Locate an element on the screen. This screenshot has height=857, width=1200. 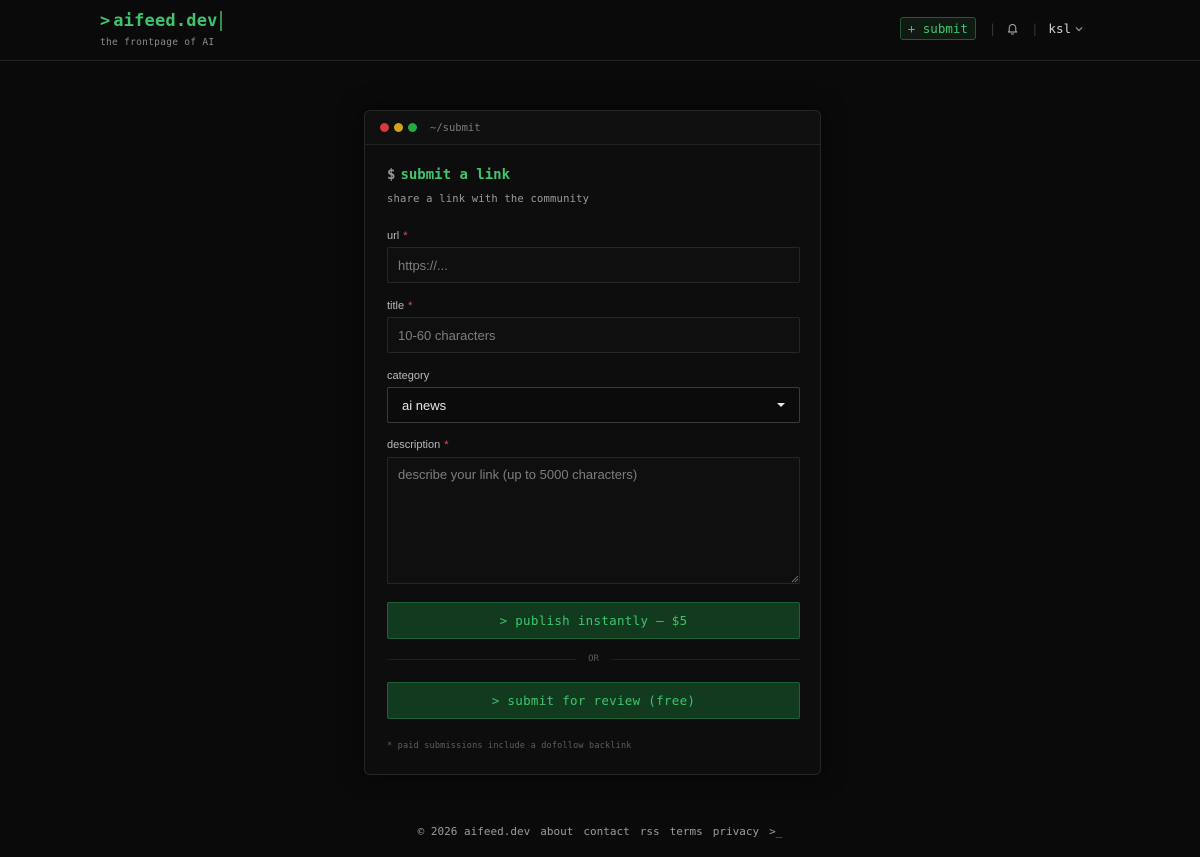
or-text: OR is located at coordinates (593, 659).